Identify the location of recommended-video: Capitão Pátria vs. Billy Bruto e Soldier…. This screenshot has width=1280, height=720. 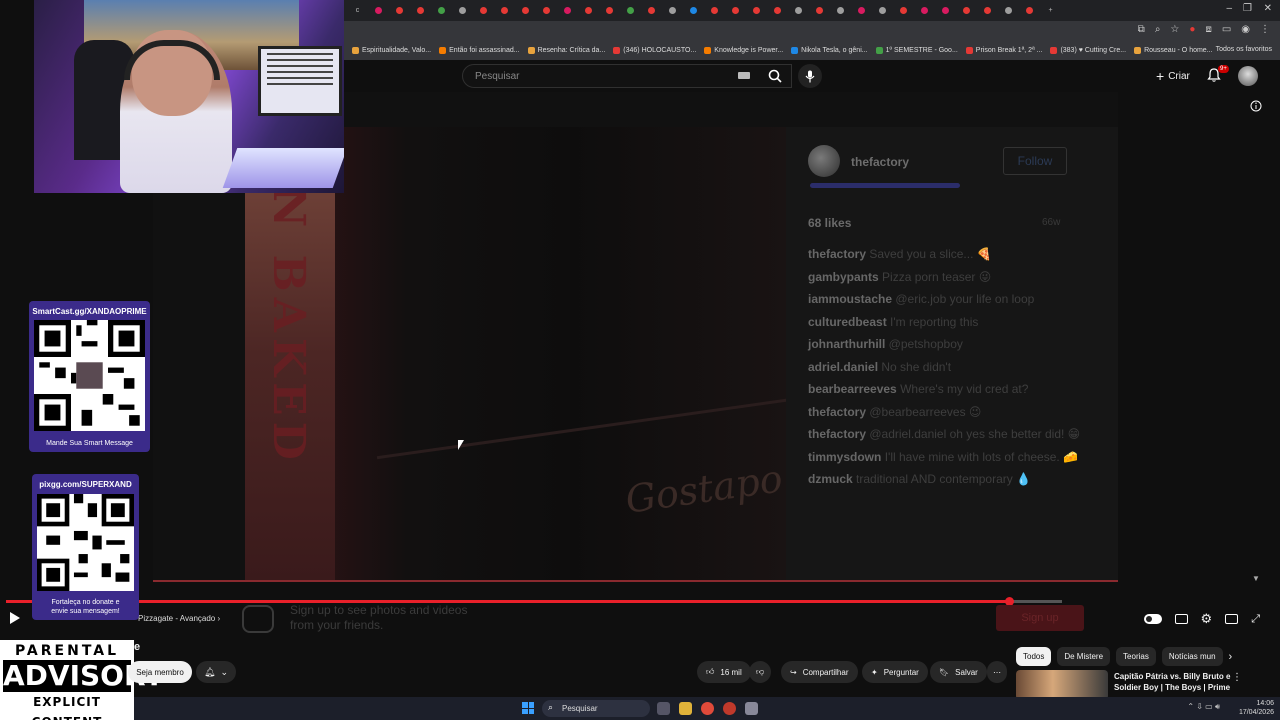
(1148, 686).